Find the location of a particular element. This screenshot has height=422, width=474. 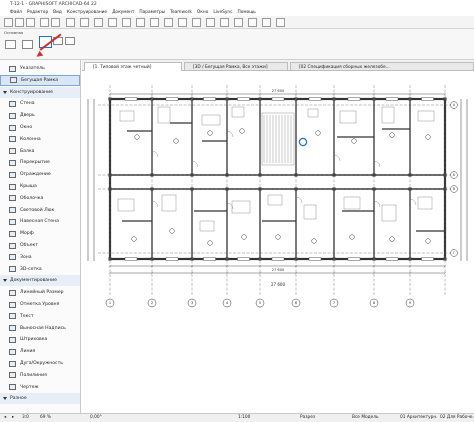

zoom-out-icon is located at coordinates (238, 22).